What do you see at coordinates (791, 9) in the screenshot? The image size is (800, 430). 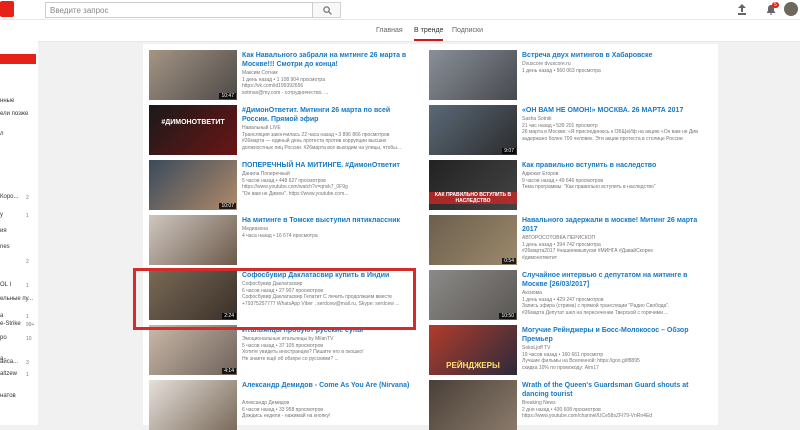 I see `avatar` at bounding box center [791, 9].